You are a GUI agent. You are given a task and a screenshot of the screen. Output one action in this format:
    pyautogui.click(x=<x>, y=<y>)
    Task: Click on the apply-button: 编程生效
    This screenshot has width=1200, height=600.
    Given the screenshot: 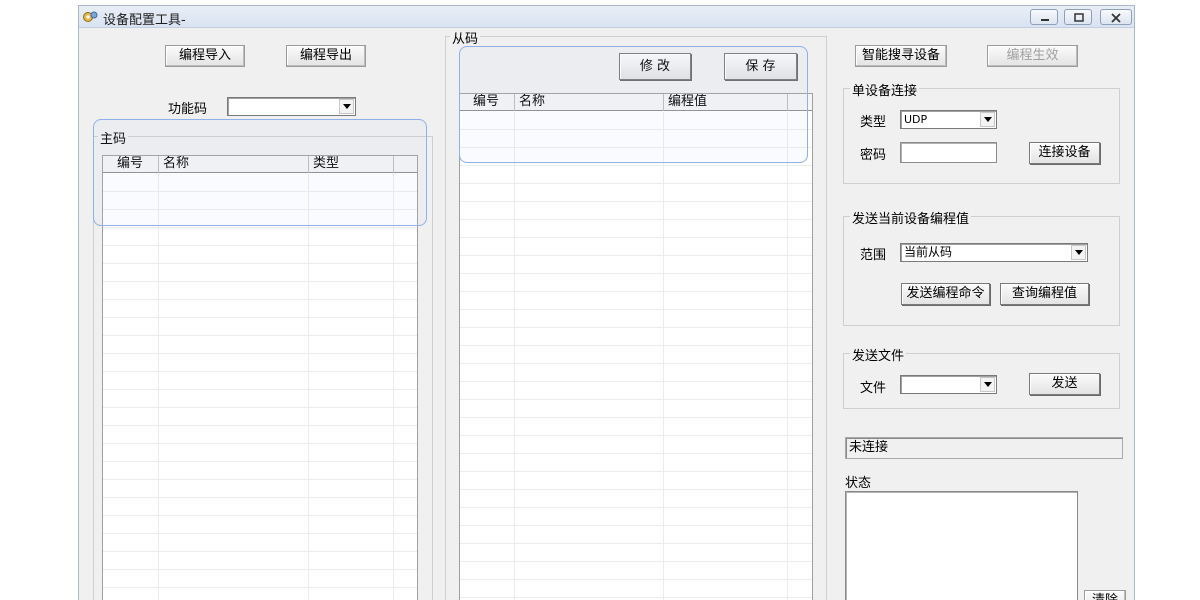 What is the action you would take?
    pyautogui.click(x=1032, y=56)
    